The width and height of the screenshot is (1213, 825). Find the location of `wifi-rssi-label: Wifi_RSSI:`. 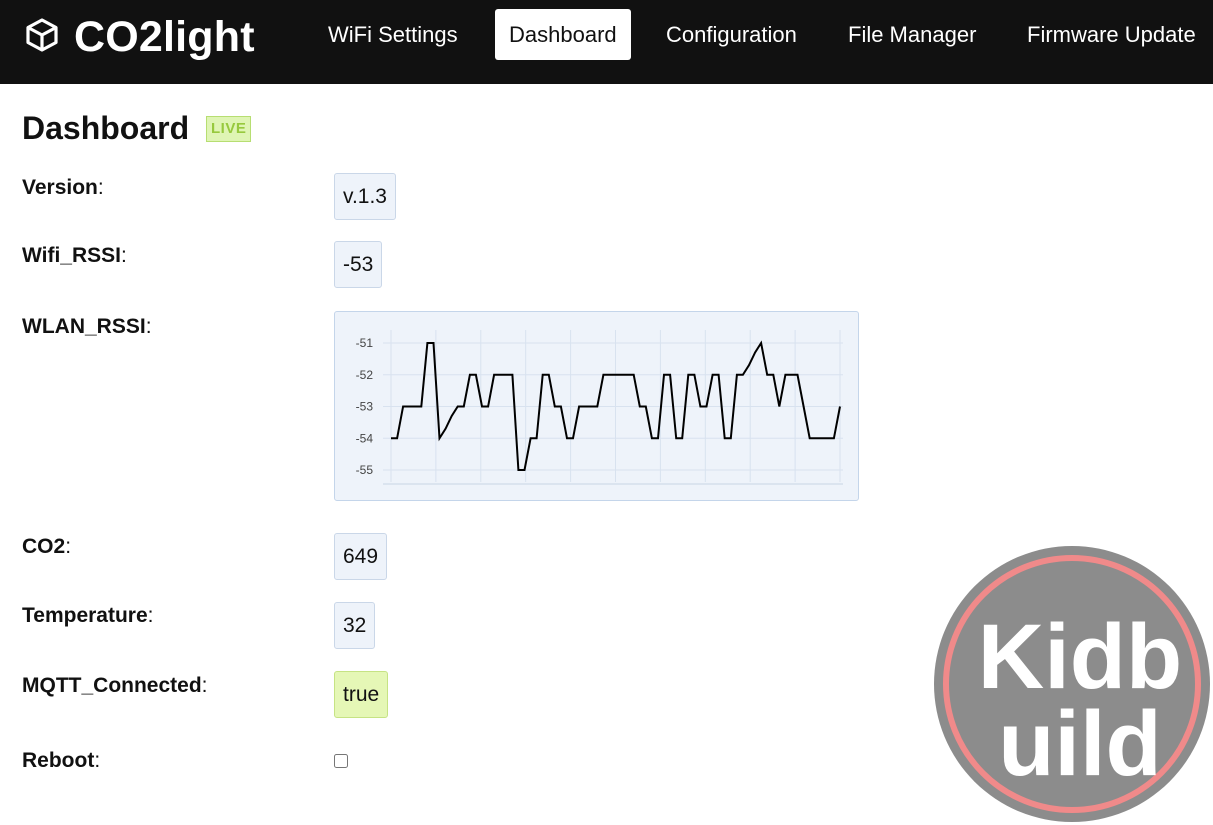

wifi-rssi-label: Wifi_RSSI: is located at coordinates (74, 256).